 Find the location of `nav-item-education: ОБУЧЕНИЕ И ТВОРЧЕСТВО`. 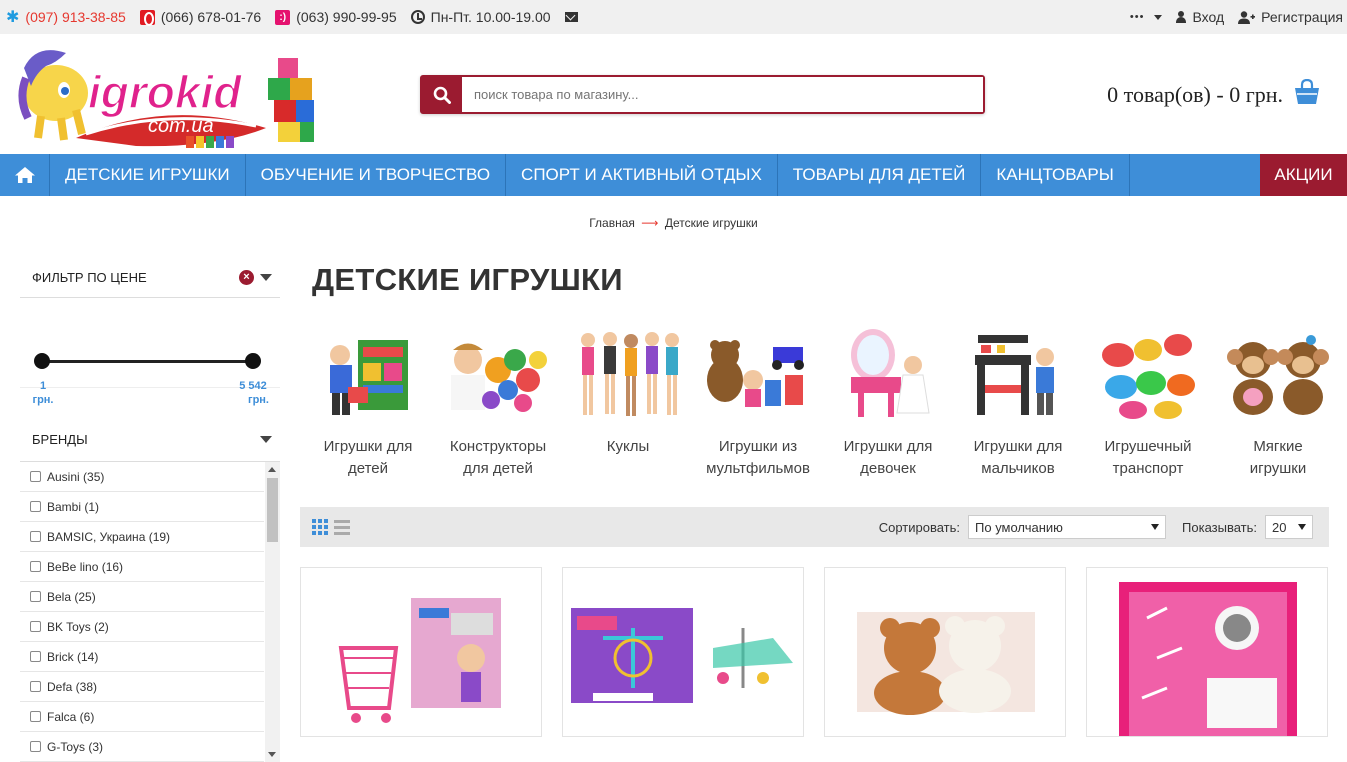

nav-item-education: ОБУЧЕНИЕ И ТВОРЧЕСТВО is located at coordinates (376, 175).